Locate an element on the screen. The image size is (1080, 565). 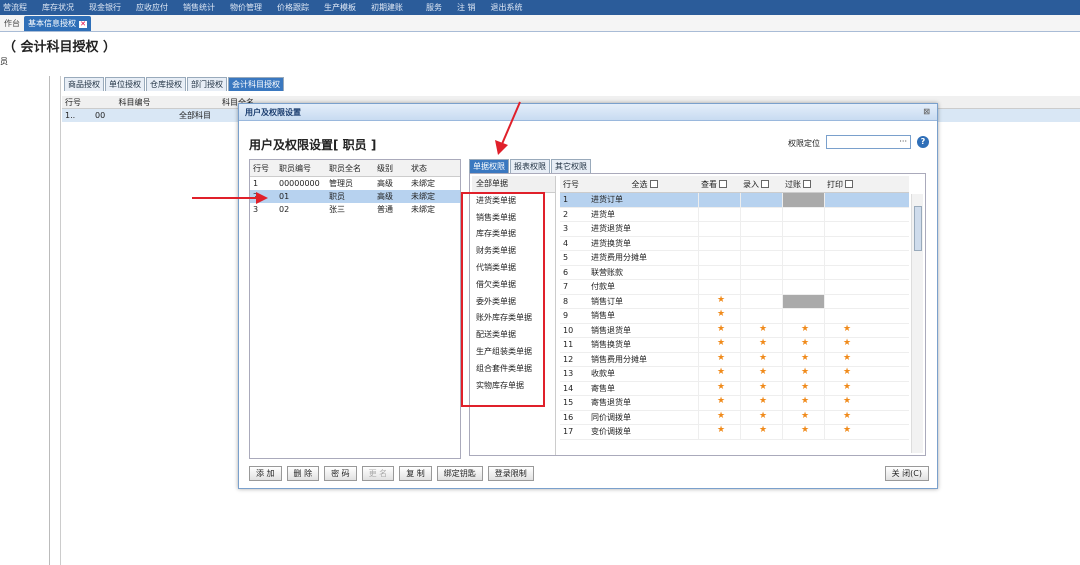
doc-row: 7 付款单 is located at coordinates (734, 287).